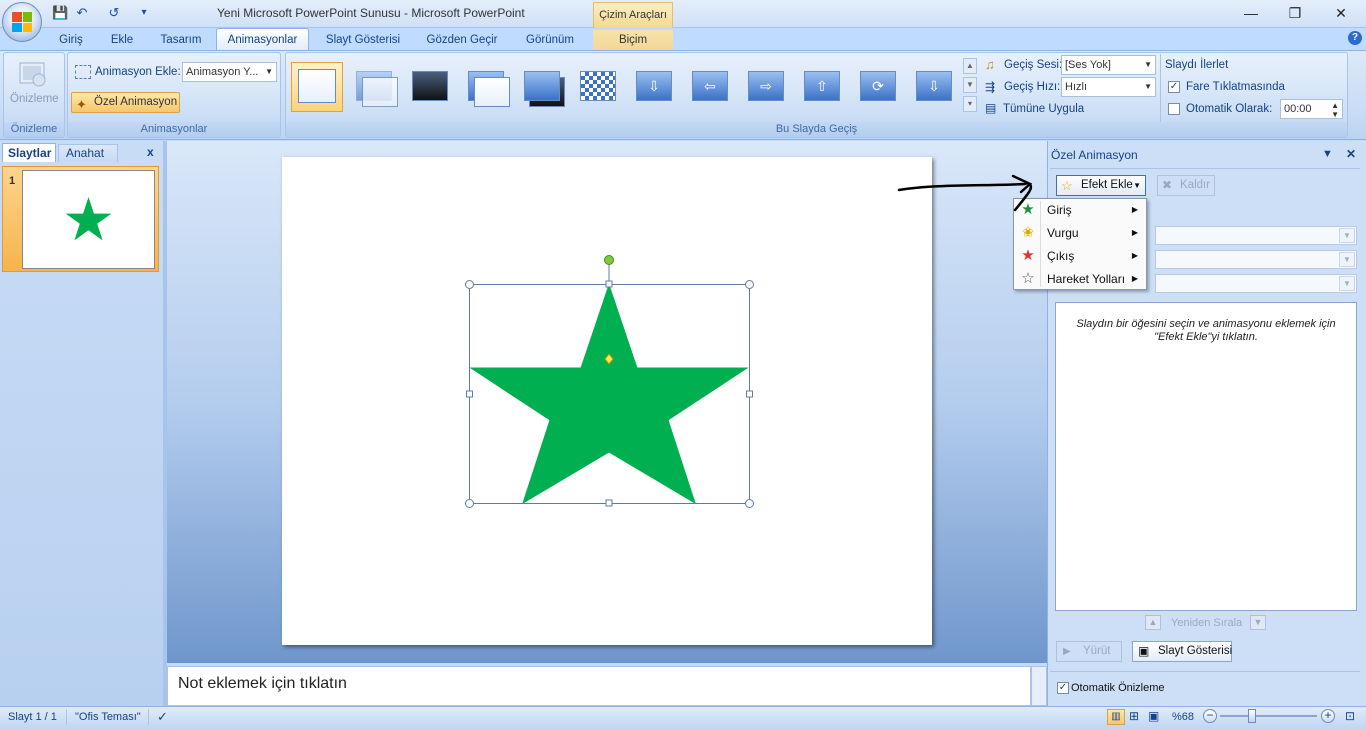  Describe the element at coordinates (1351, 154) in the screenshot. I see `close-icon: ✕` at that location.